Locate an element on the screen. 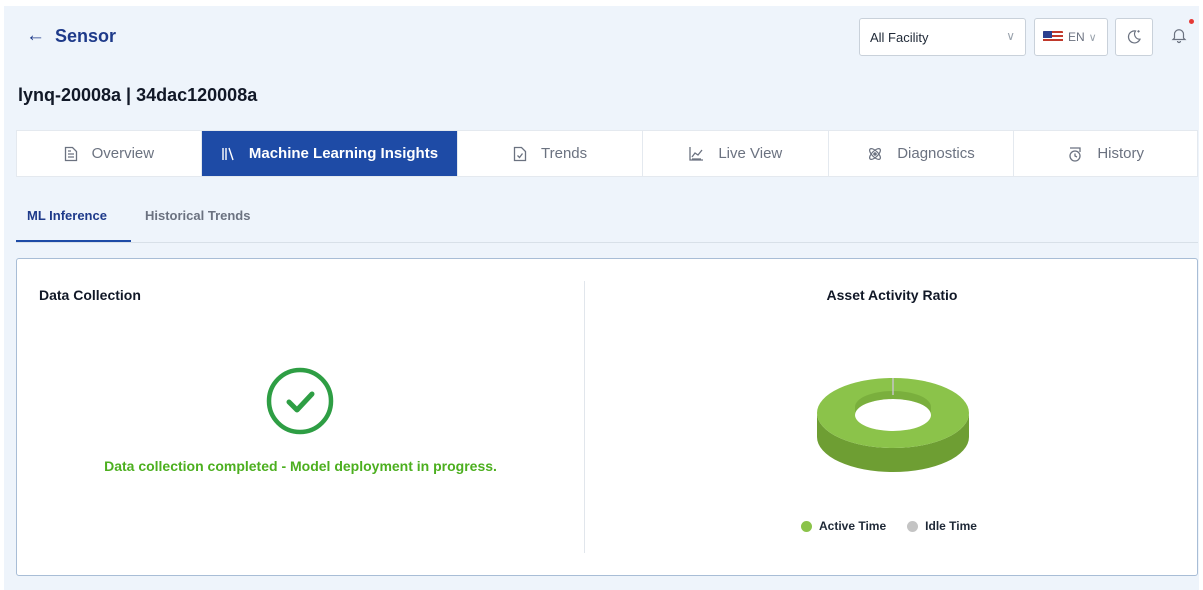 This screenshot has width=1203, height=590. moon-icon is located at coordinates (1134, 37).